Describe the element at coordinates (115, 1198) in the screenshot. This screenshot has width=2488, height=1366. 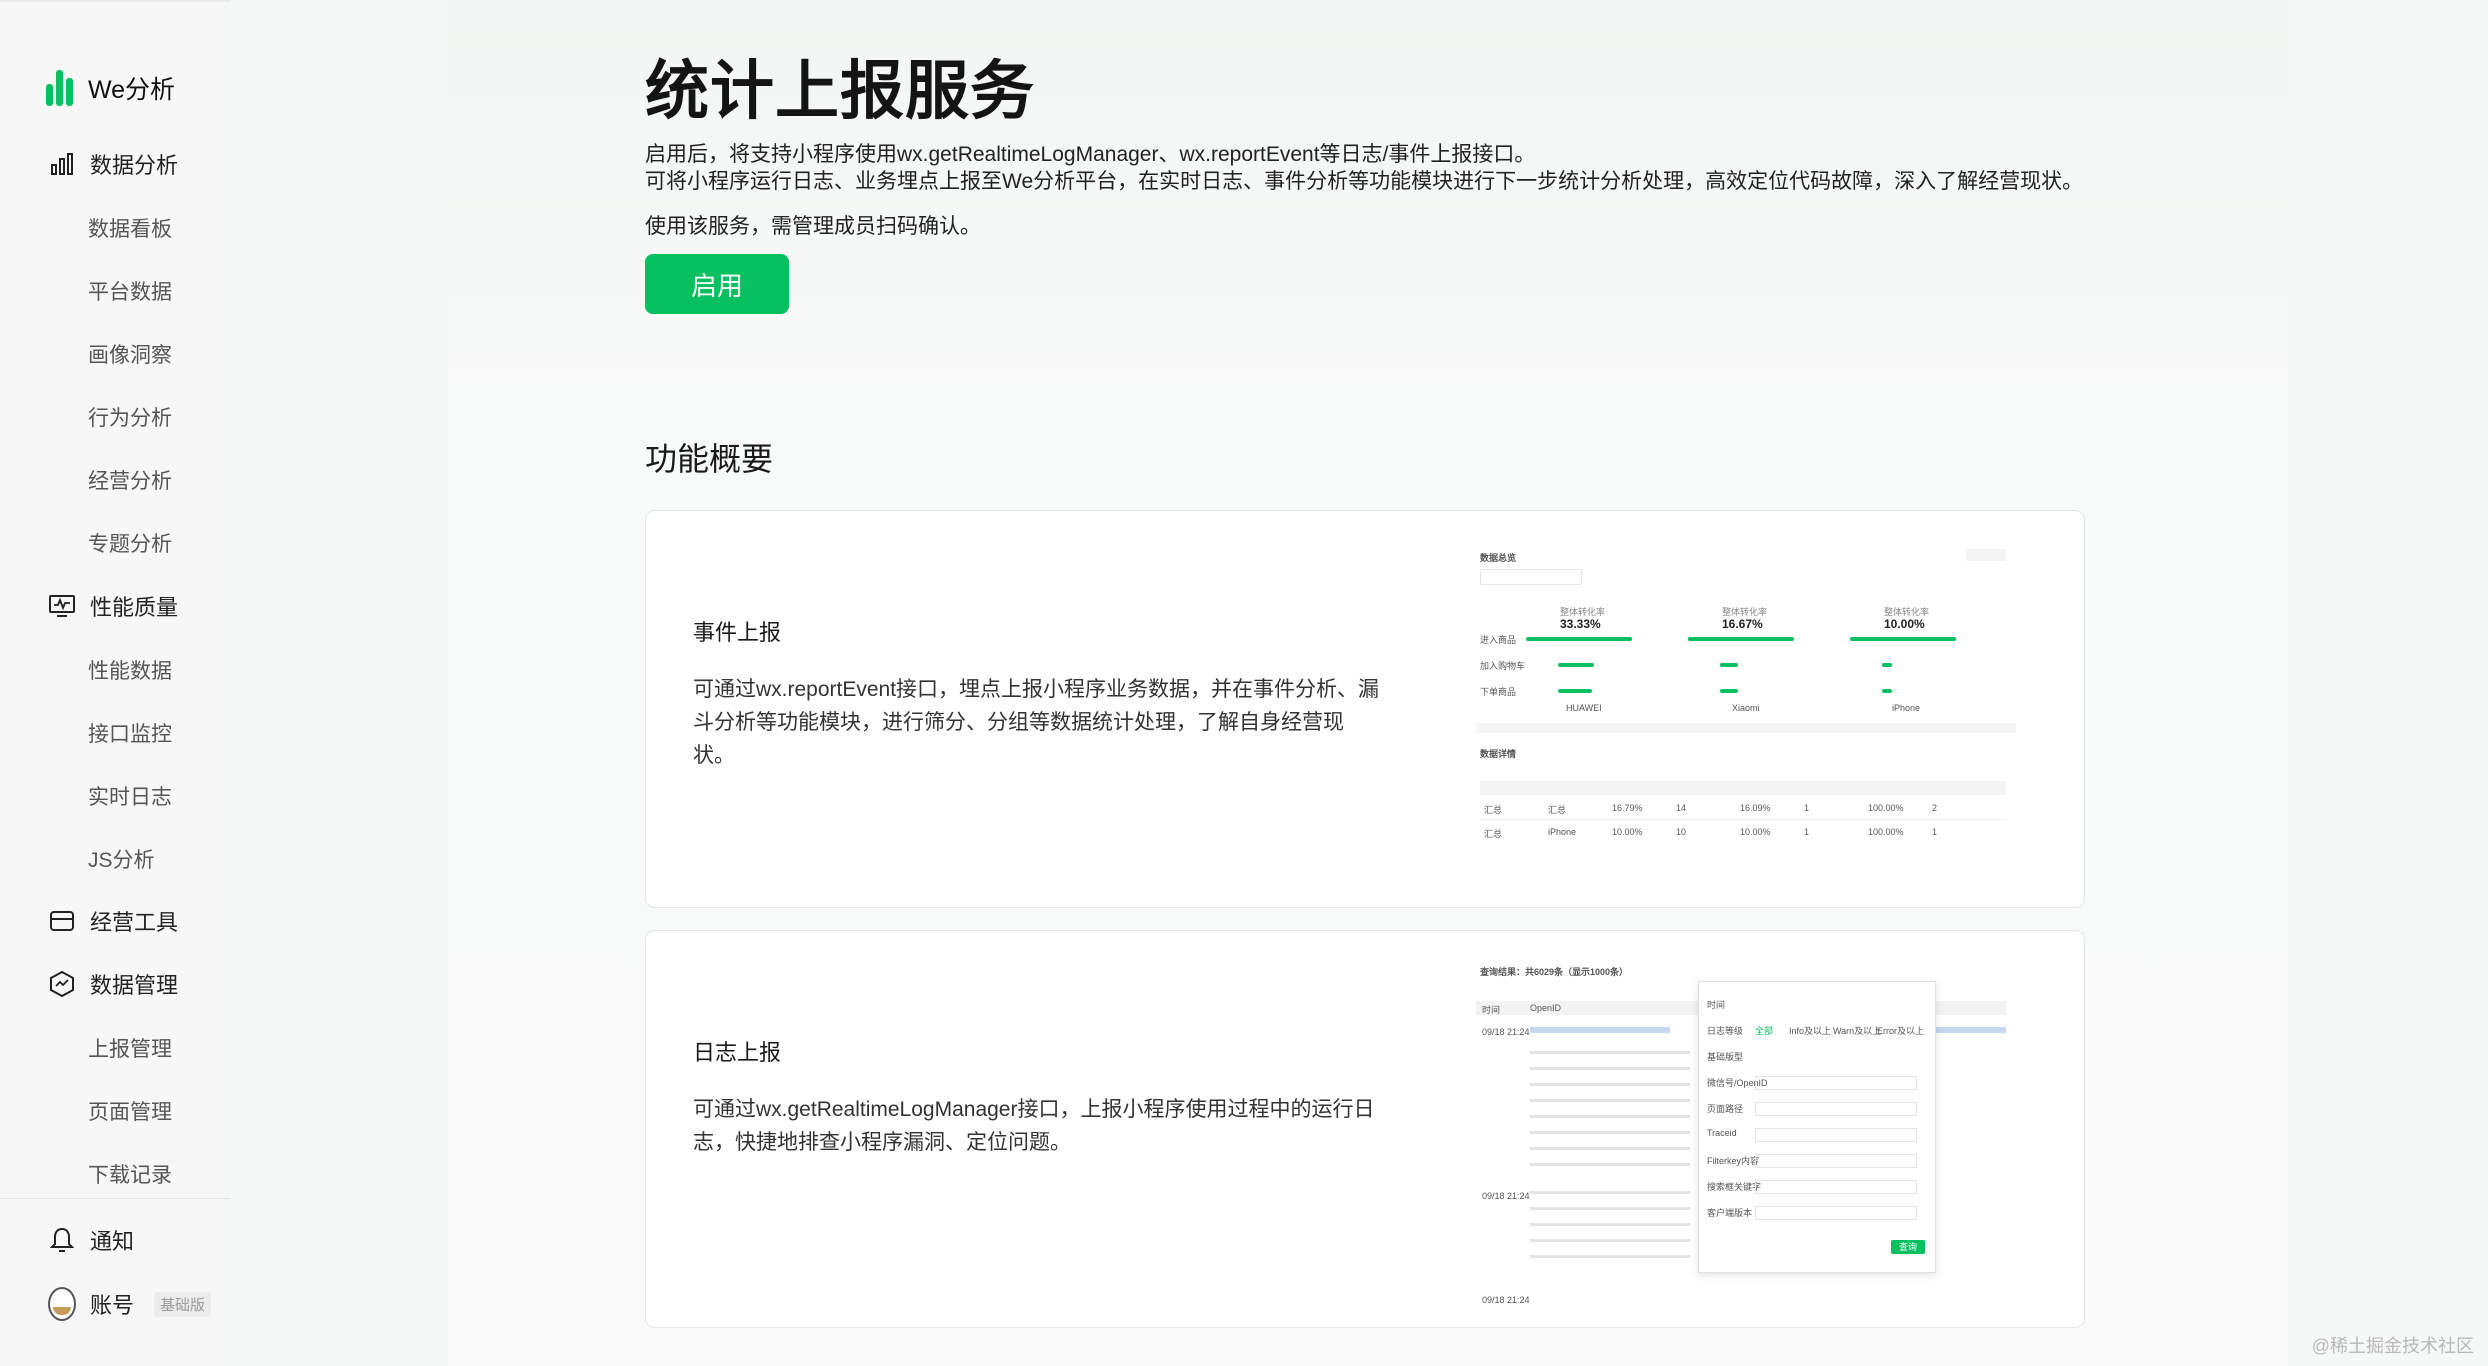
I see `sidebar-divider` at that location.